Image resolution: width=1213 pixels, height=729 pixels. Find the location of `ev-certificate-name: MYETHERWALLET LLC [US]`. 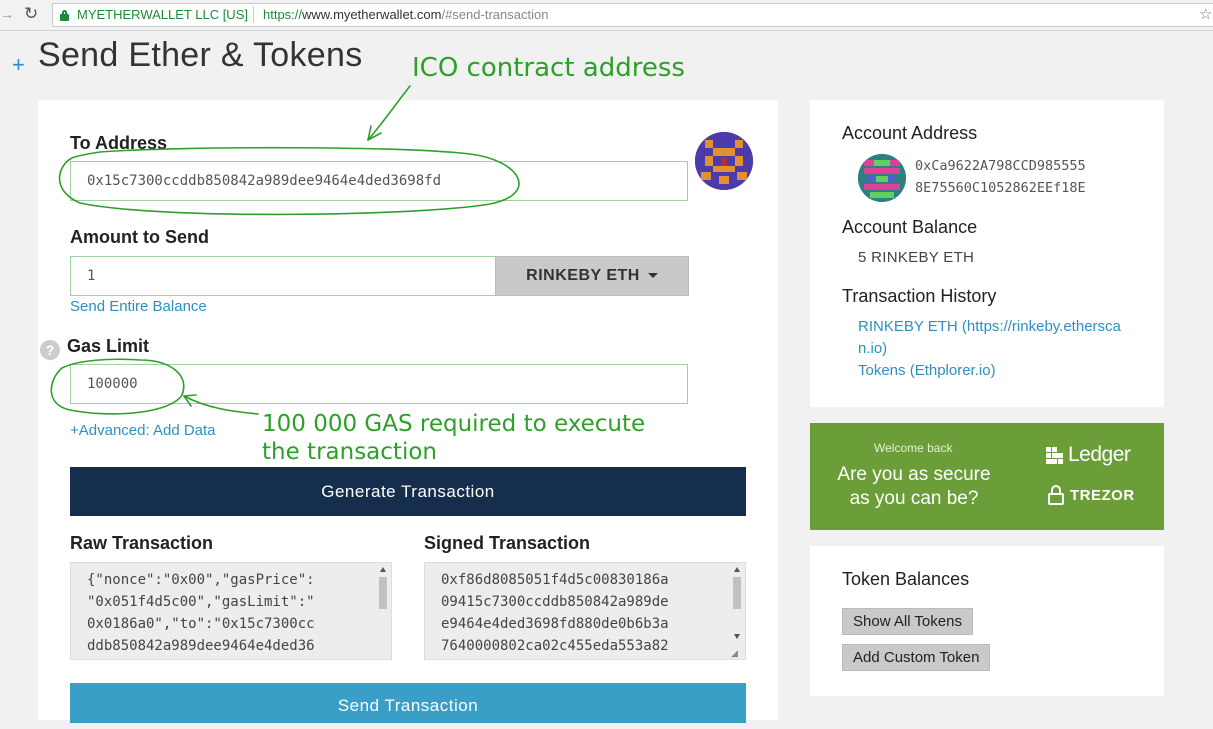

ev-certificate-name: MYETHERWALLET LLC [US] is located at coordinates (162, 14).